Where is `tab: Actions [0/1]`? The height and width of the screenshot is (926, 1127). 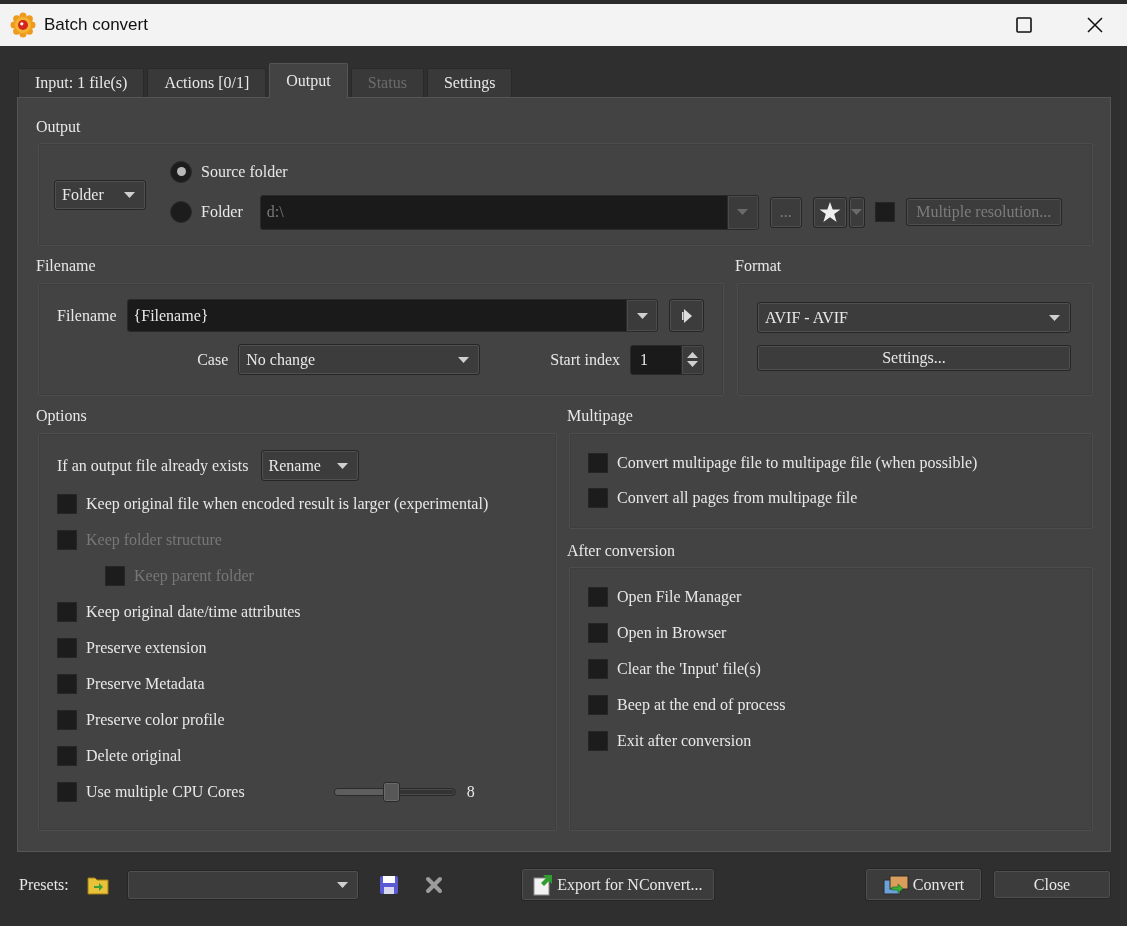
tab: Actions [0/1] is located at coordinates (207, 82).